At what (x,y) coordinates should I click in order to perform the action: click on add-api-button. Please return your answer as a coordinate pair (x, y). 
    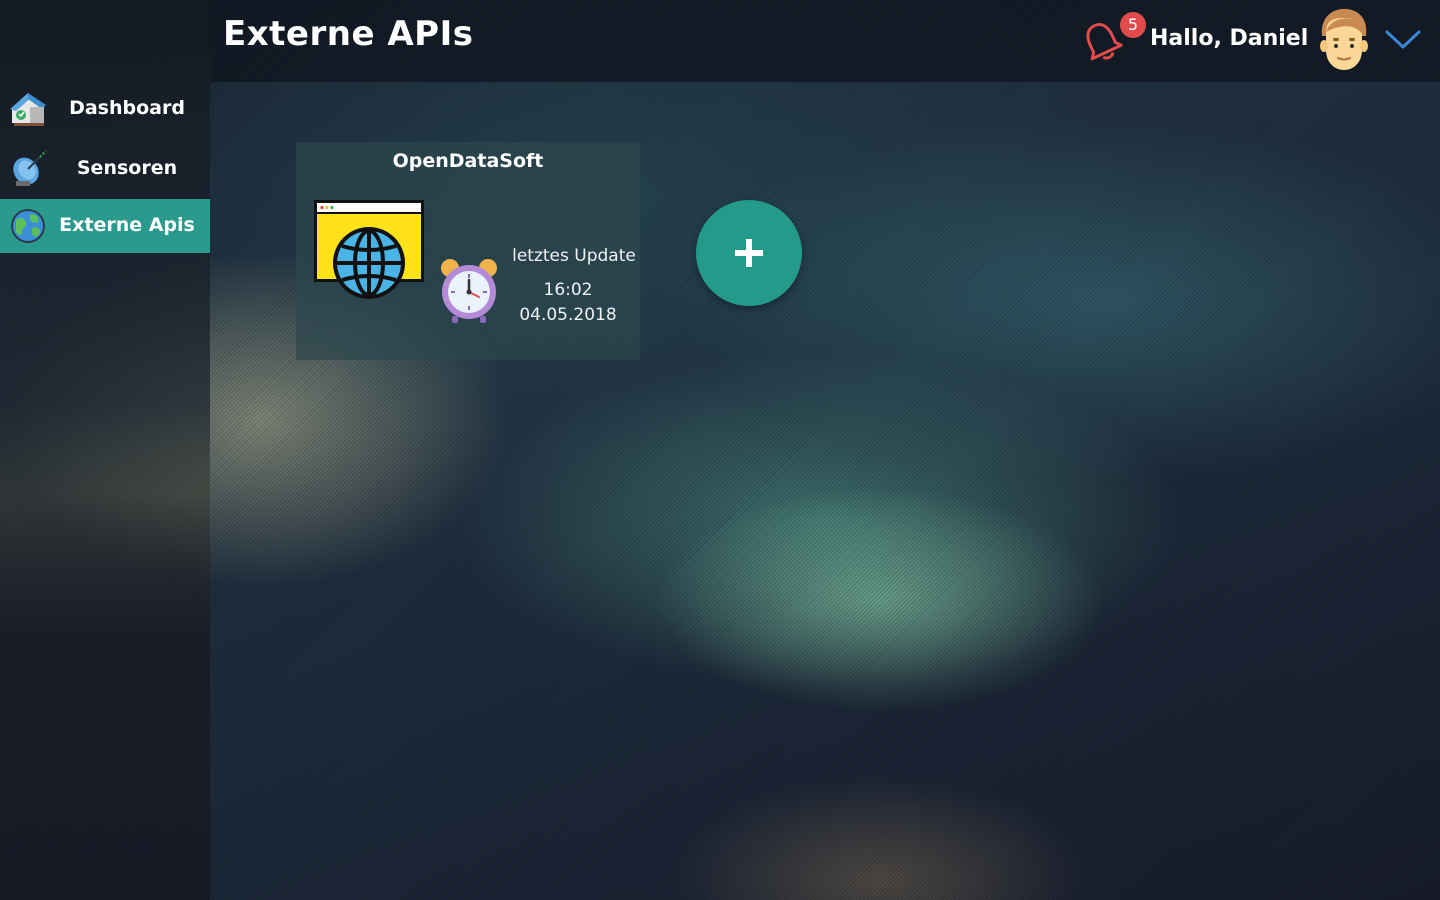
    Looking at the image, I should click on (749, 253).